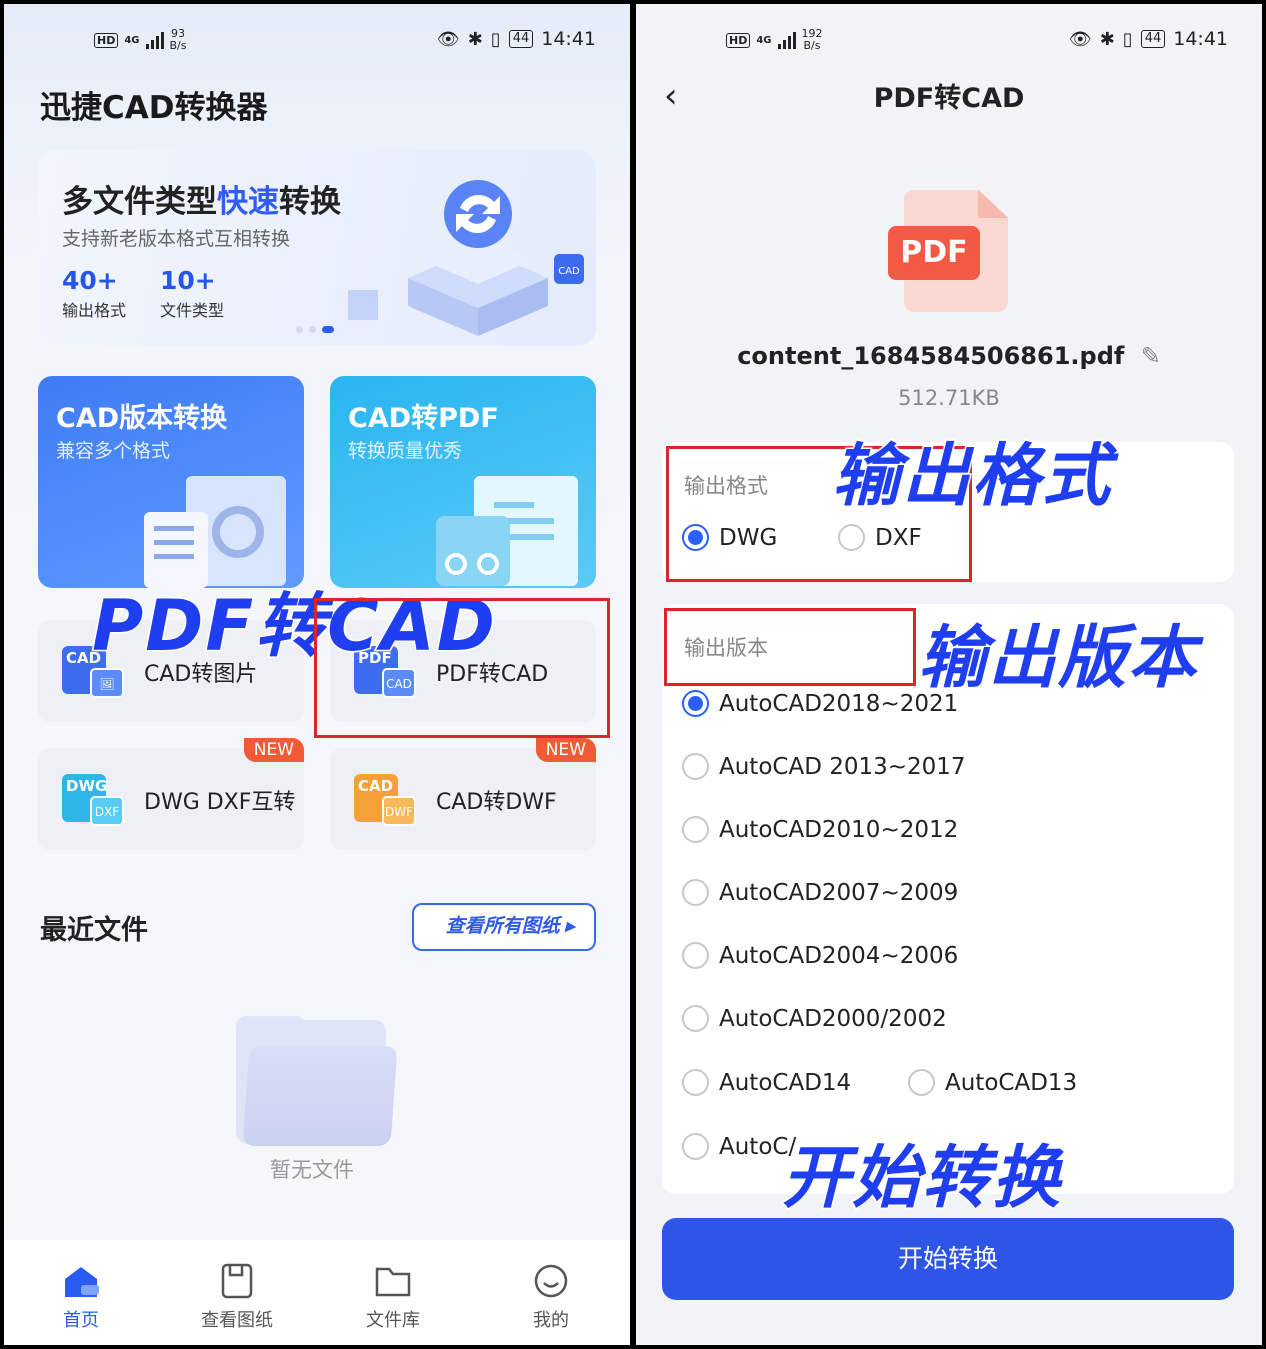  I want to click on radio-version-14: AutoCAD14, so click(766, 1082).